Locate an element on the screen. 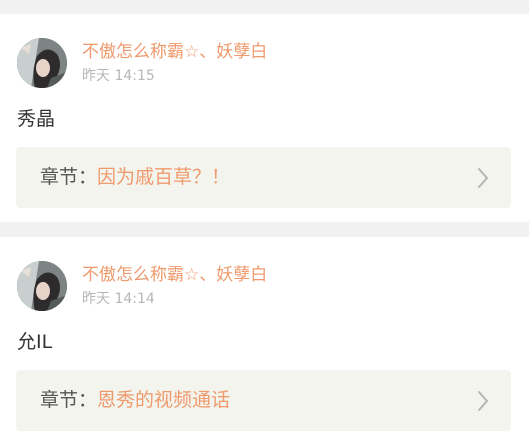  chapter-label: 章节：因为戚百草？！ is located at coordinates (135, 177).